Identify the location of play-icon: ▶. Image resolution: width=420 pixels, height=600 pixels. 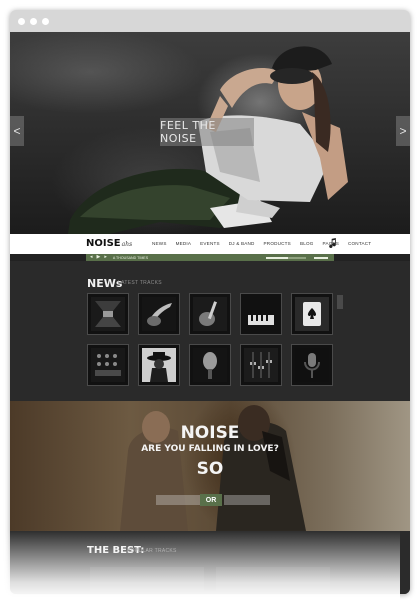
(99, 257).